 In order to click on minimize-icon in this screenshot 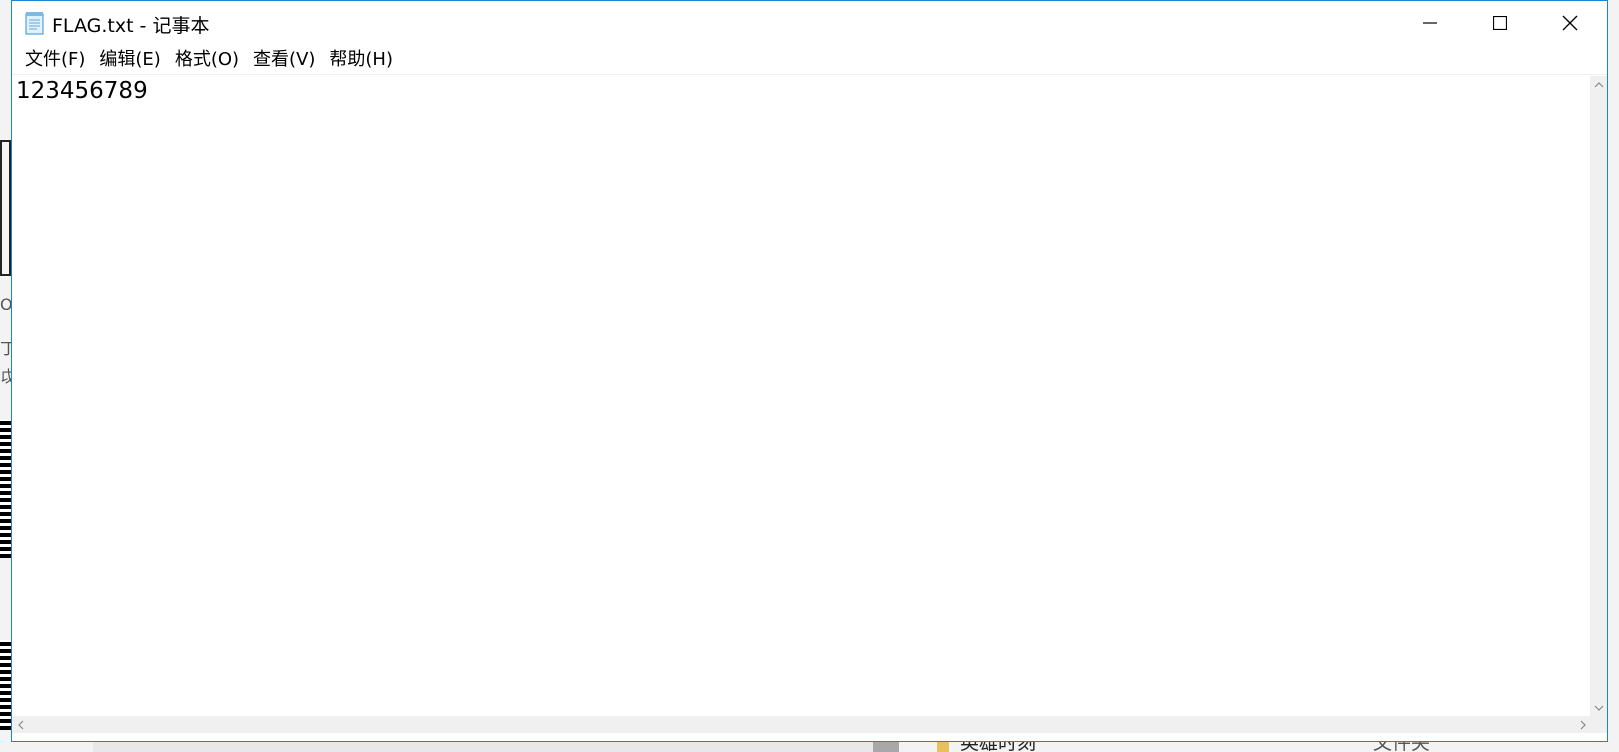, I will do `click(1430, 23)`.